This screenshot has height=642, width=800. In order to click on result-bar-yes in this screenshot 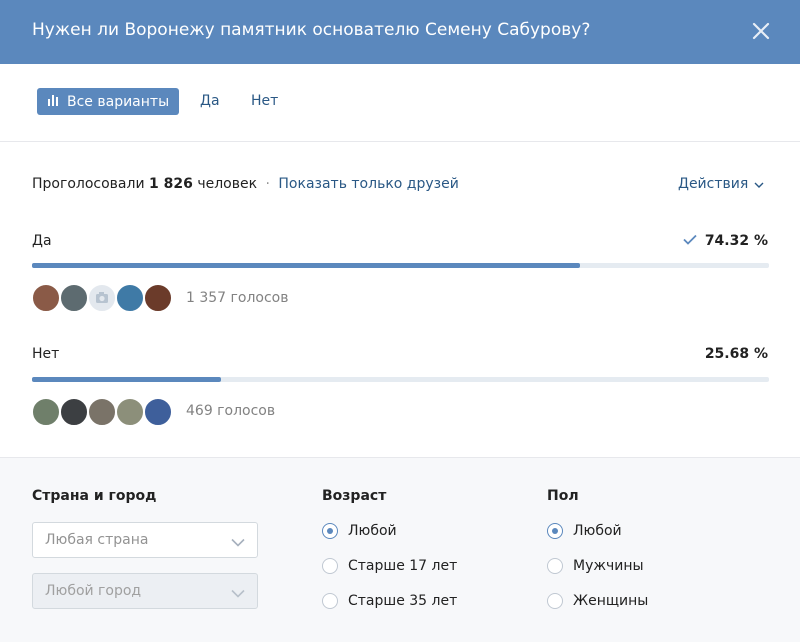, I will do `click(400, 265)`.